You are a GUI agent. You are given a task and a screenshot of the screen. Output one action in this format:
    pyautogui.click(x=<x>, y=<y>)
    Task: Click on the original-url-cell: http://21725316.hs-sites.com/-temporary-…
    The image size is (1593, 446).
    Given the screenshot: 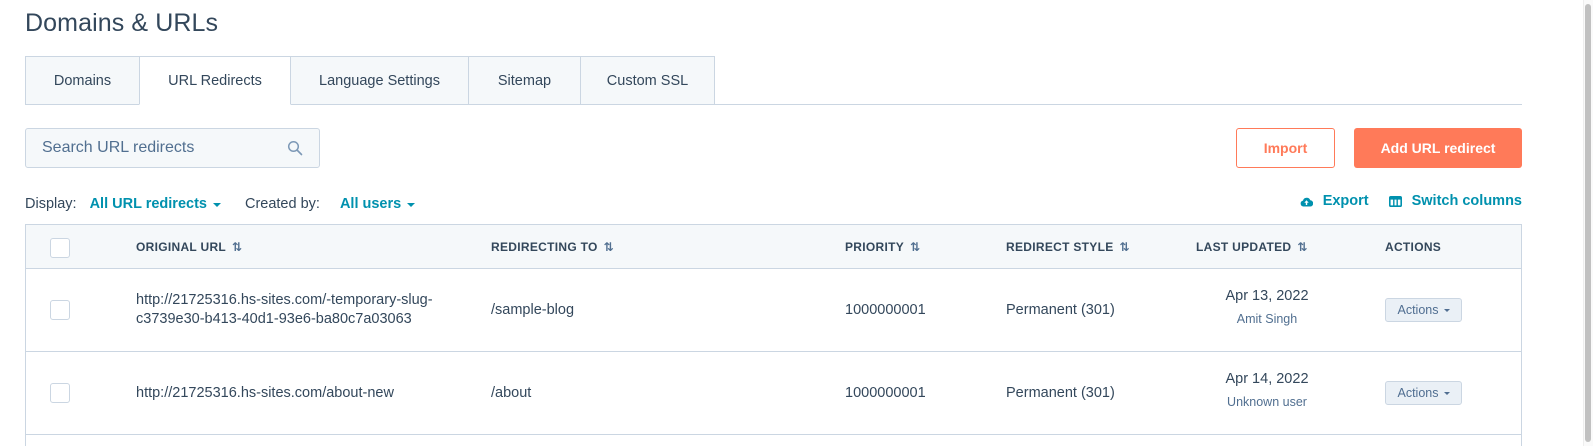 What is the action you would take?
    pyautogui.click(x=284, y=310)
    